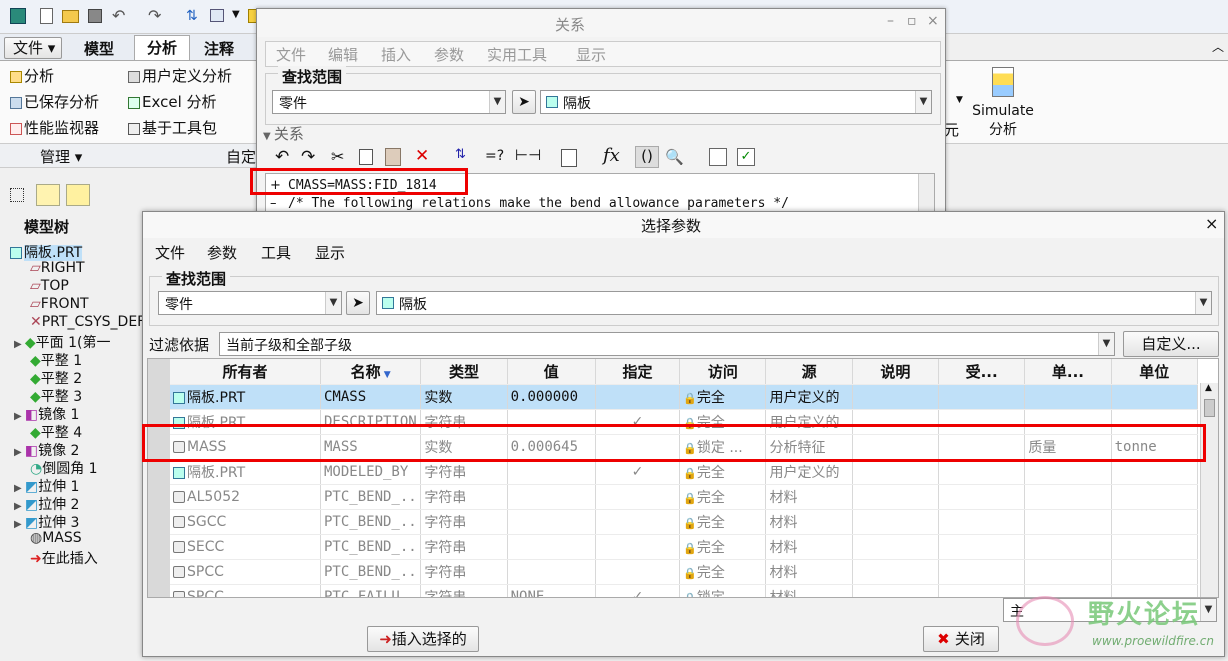 This screenshot has width=1228, height=661. What do you see at coordinates (674, 157) in the screenshot?
I see `lock-icon: 🔍` at bounding box center [674, 157].